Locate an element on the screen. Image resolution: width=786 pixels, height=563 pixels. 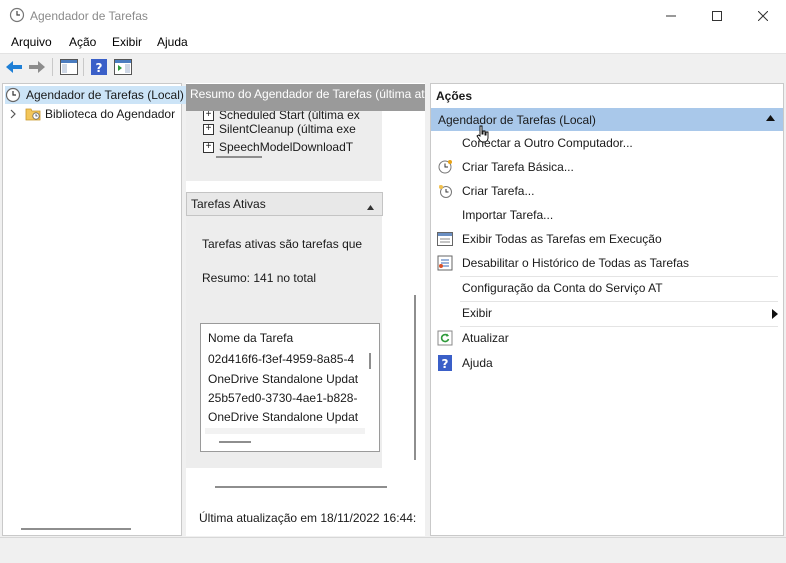
actions-section-label: Agendador de Tarefas (Local) is located at coordinates (517, 120).